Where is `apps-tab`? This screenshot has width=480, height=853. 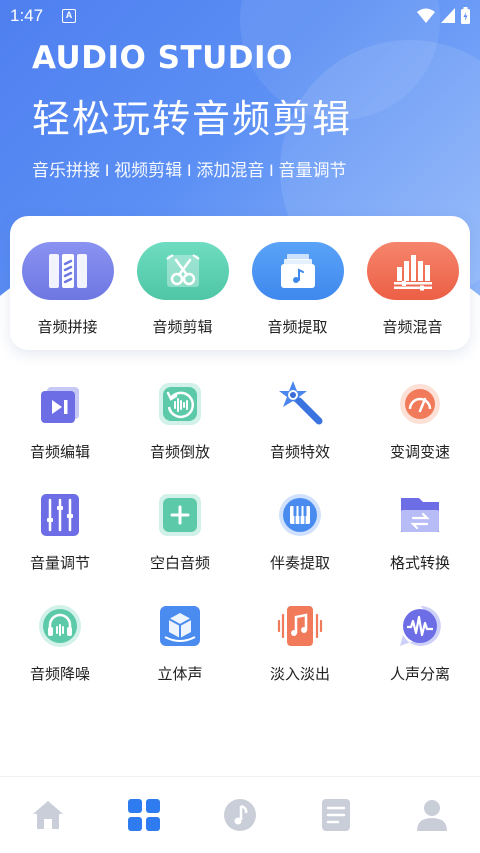
apps-tab is located at coordinates (144, 815).